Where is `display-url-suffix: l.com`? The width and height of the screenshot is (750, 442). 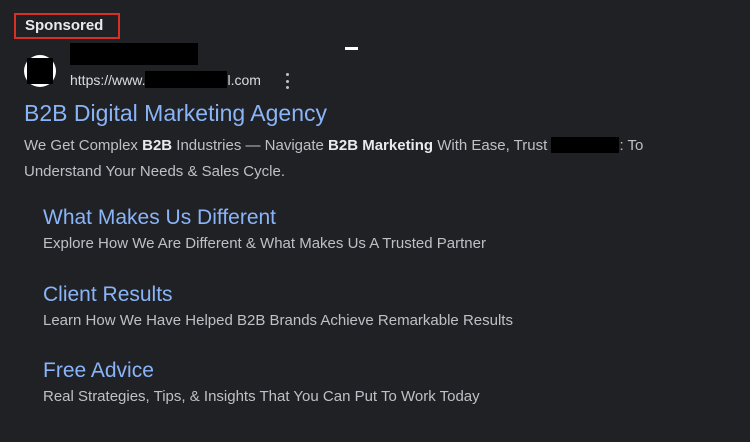 display-url-suffix: l.com is located at coordinates (244, 80).